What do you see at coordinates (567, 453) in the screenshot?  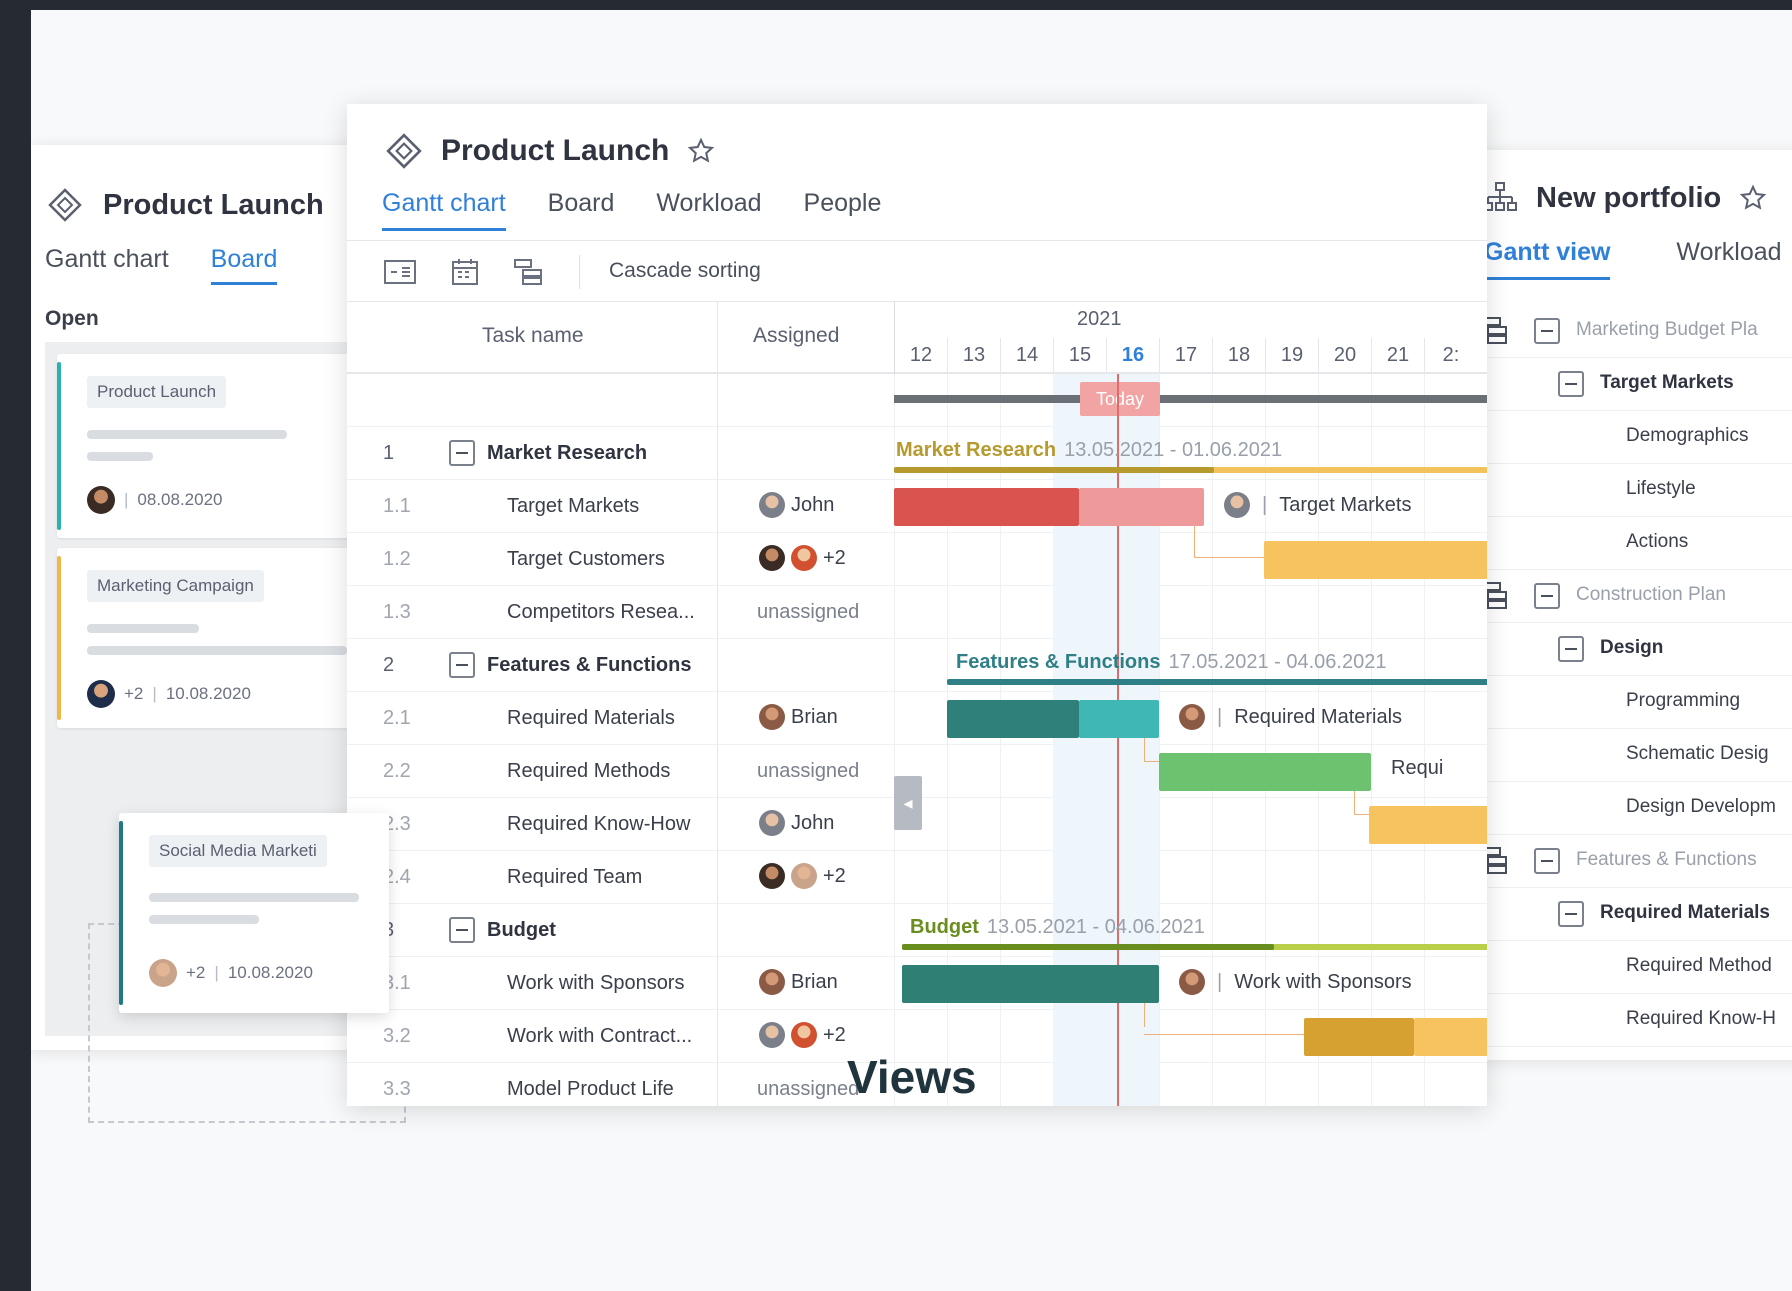 I see `task-name: Market Research` at bounding box center [567, 453].